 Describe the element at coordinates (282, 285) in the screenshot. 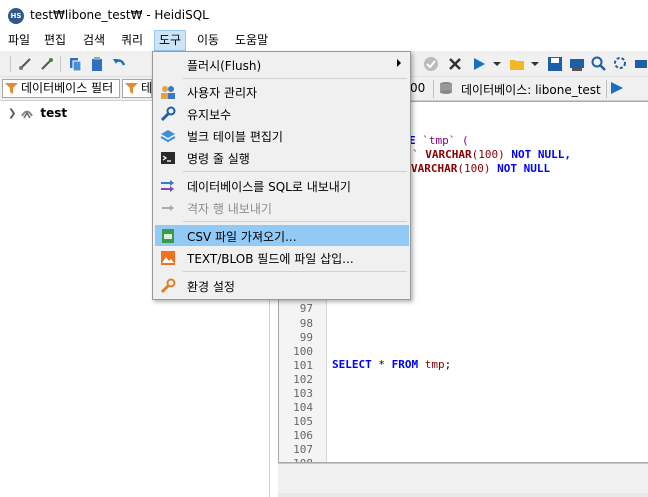

I see `menu-item-preferences: 환경 설정` at that location.